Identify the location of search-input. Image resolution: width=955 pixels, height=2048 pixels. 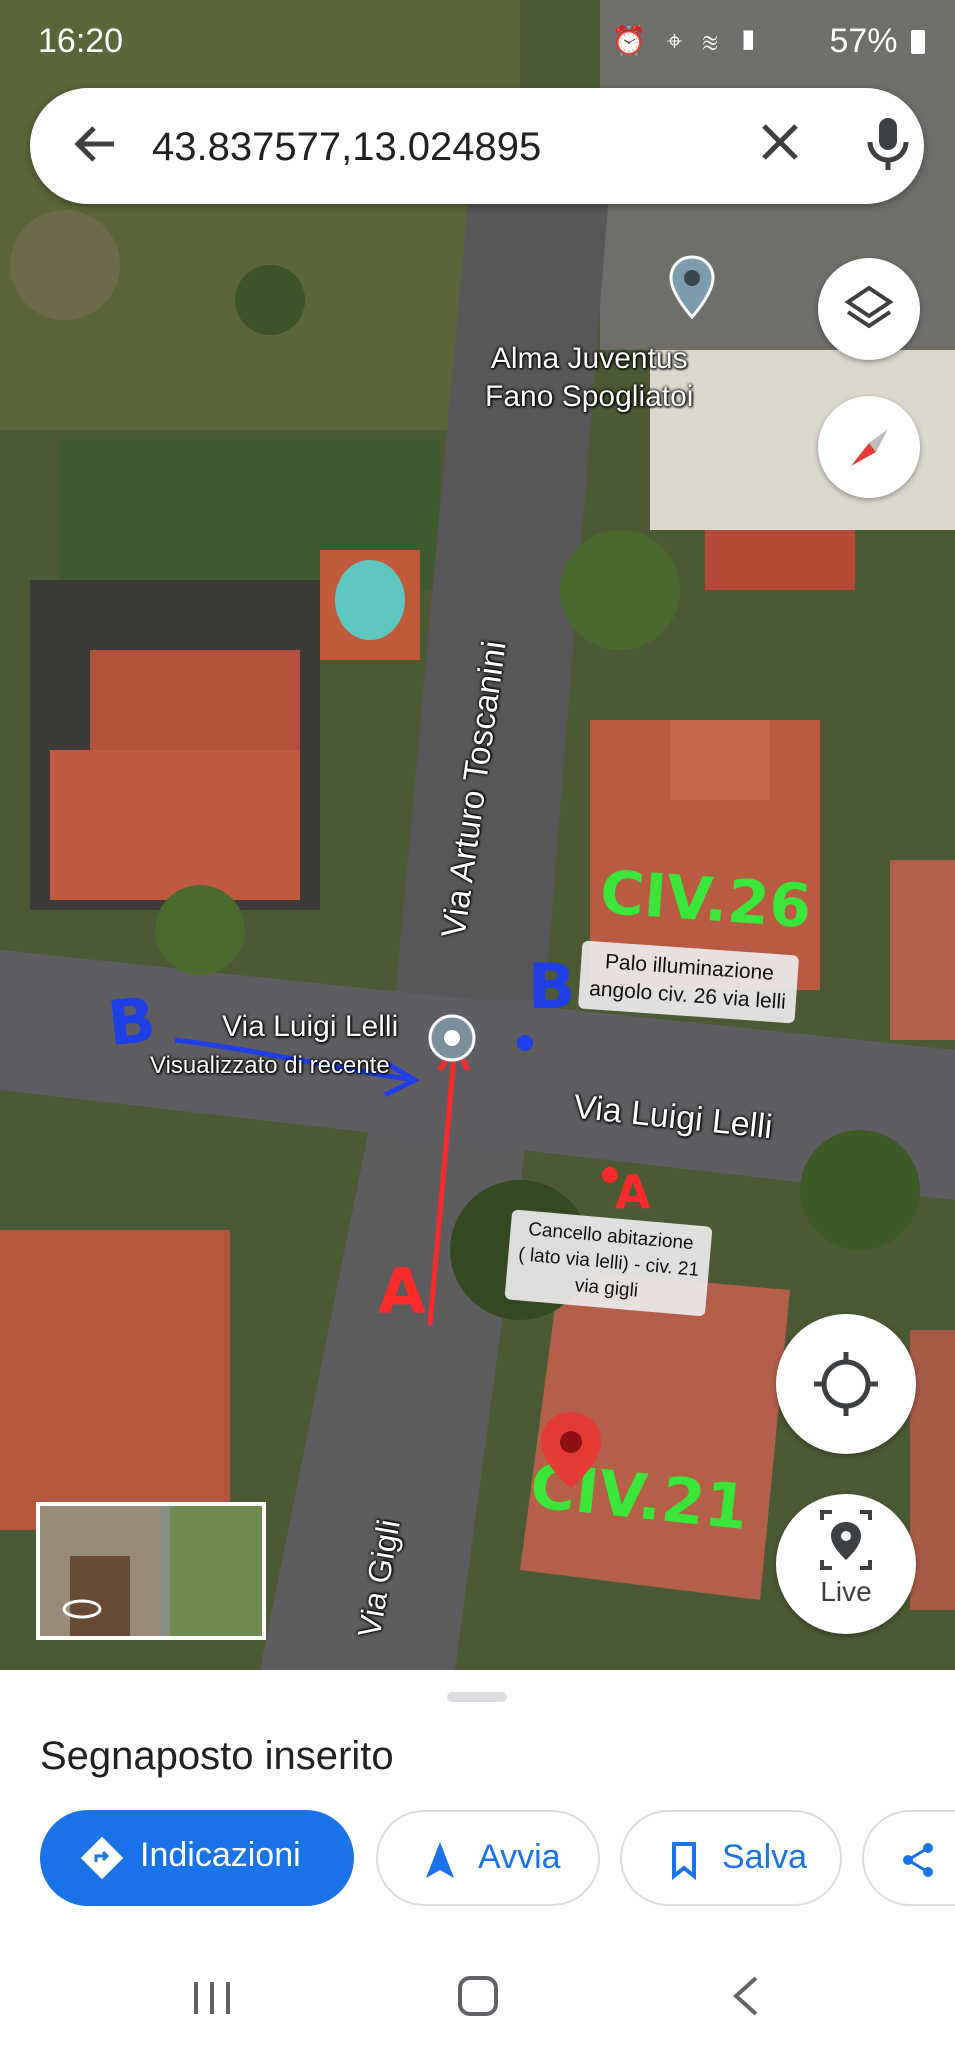
(432, 147).